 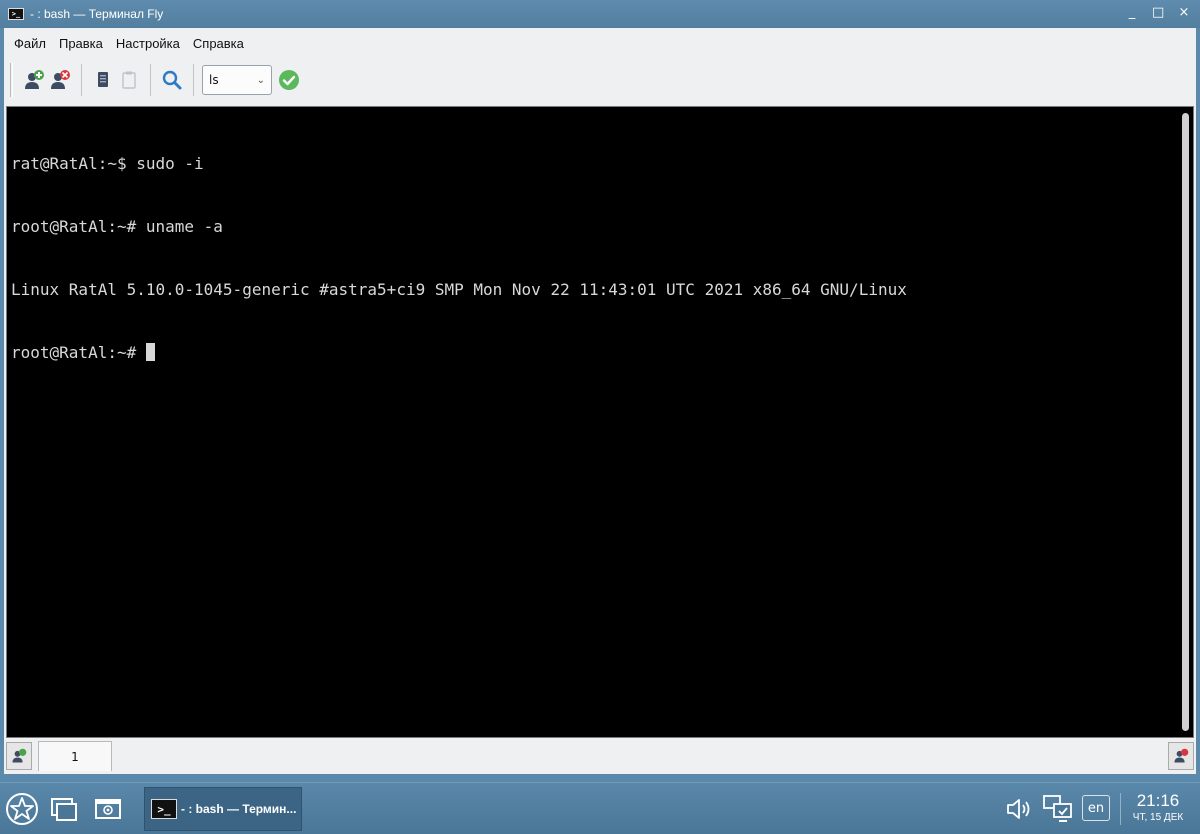 What do you see at coordinates (1120, 809) in the screenshot?
I see `tray-divider` at bounding box center [1120, 809].